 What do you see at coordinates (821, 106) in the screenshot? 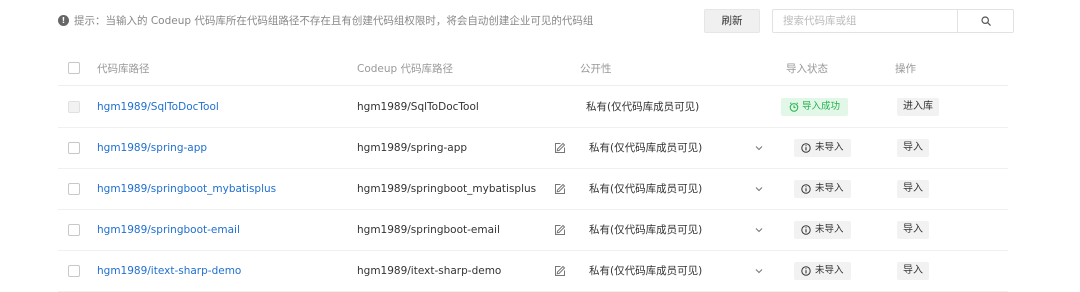
I see `status-label: 导入成功` at bounding box center [821, 106].